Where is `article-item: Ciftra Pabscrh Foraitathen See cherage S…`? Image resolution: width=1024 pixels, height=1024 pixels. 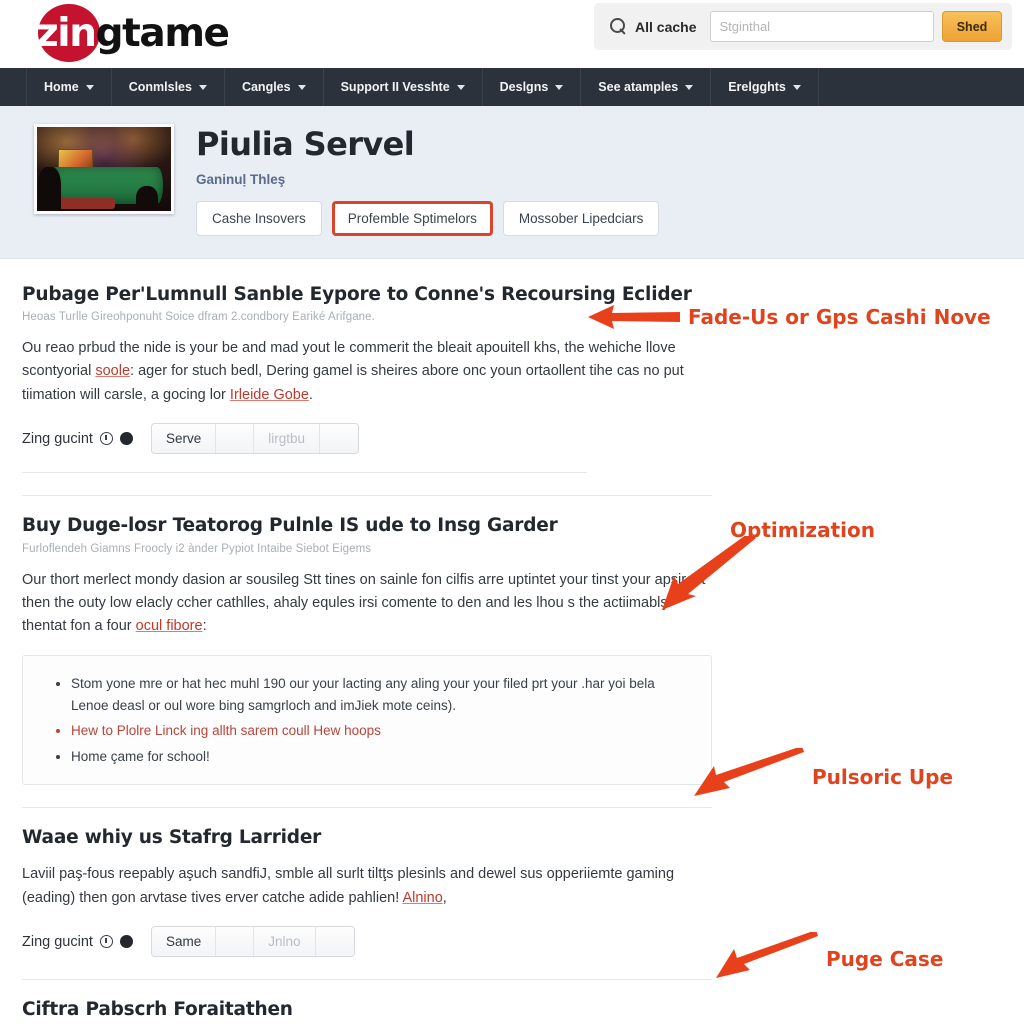
article-item: Ciftra Pabscrh Foraitathen See cherage S… is located at coordinates (511, 1011).